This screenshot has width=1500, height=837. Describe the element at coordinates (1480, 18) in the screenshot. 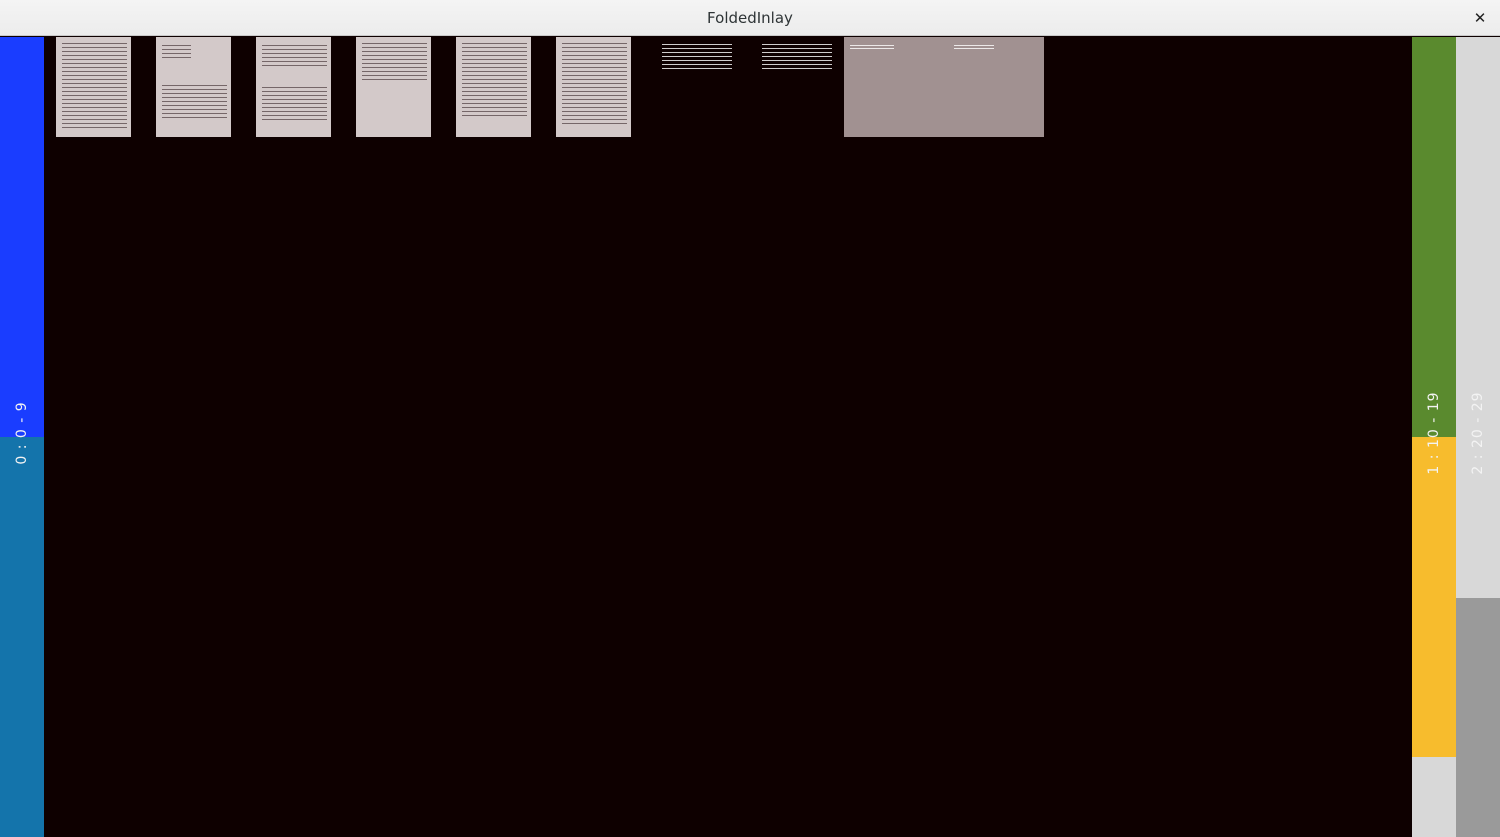

I see `close-icon: ✕` at that location.